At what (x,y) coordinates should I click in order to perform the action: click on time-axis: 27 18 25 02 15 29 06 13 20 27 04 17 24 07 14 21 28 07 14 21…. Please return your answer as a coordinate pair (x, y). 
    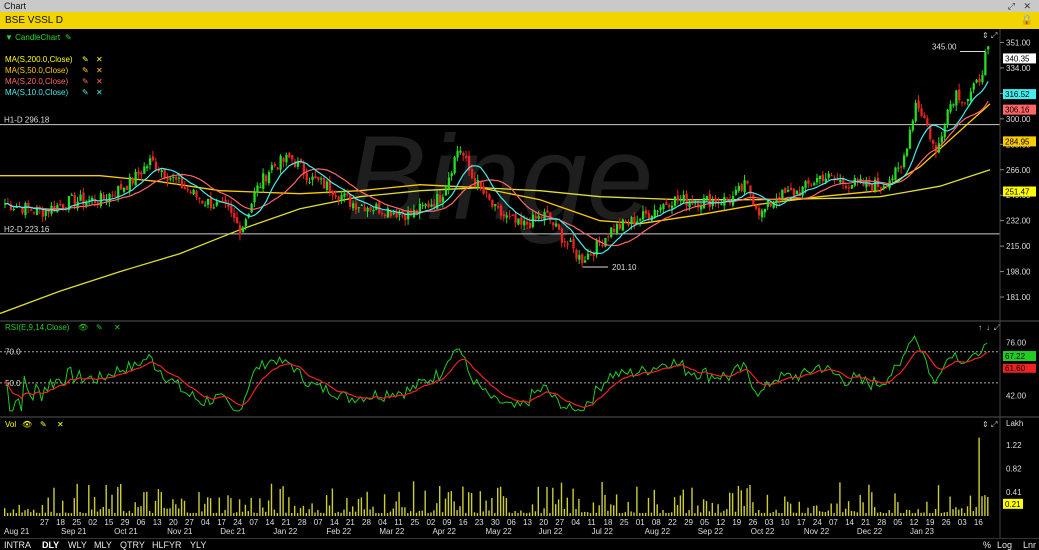
    Looking at the image, I should click on (493, 527).